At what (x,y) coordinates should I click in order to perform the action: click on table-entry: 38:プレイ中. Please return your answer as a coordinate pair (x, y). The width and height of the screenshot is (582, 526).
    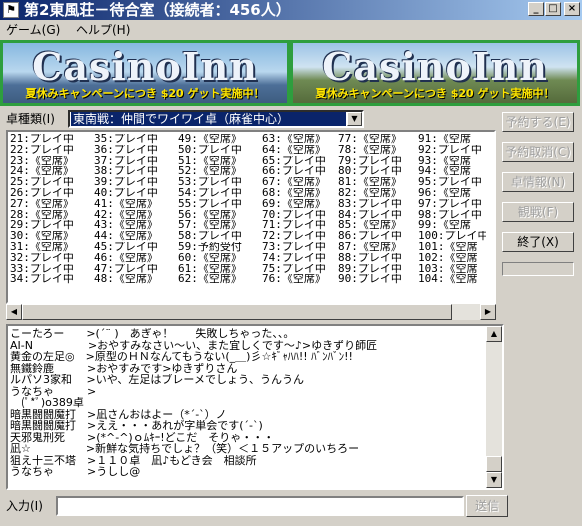
    Looking at the image, I should click on (136, 171).